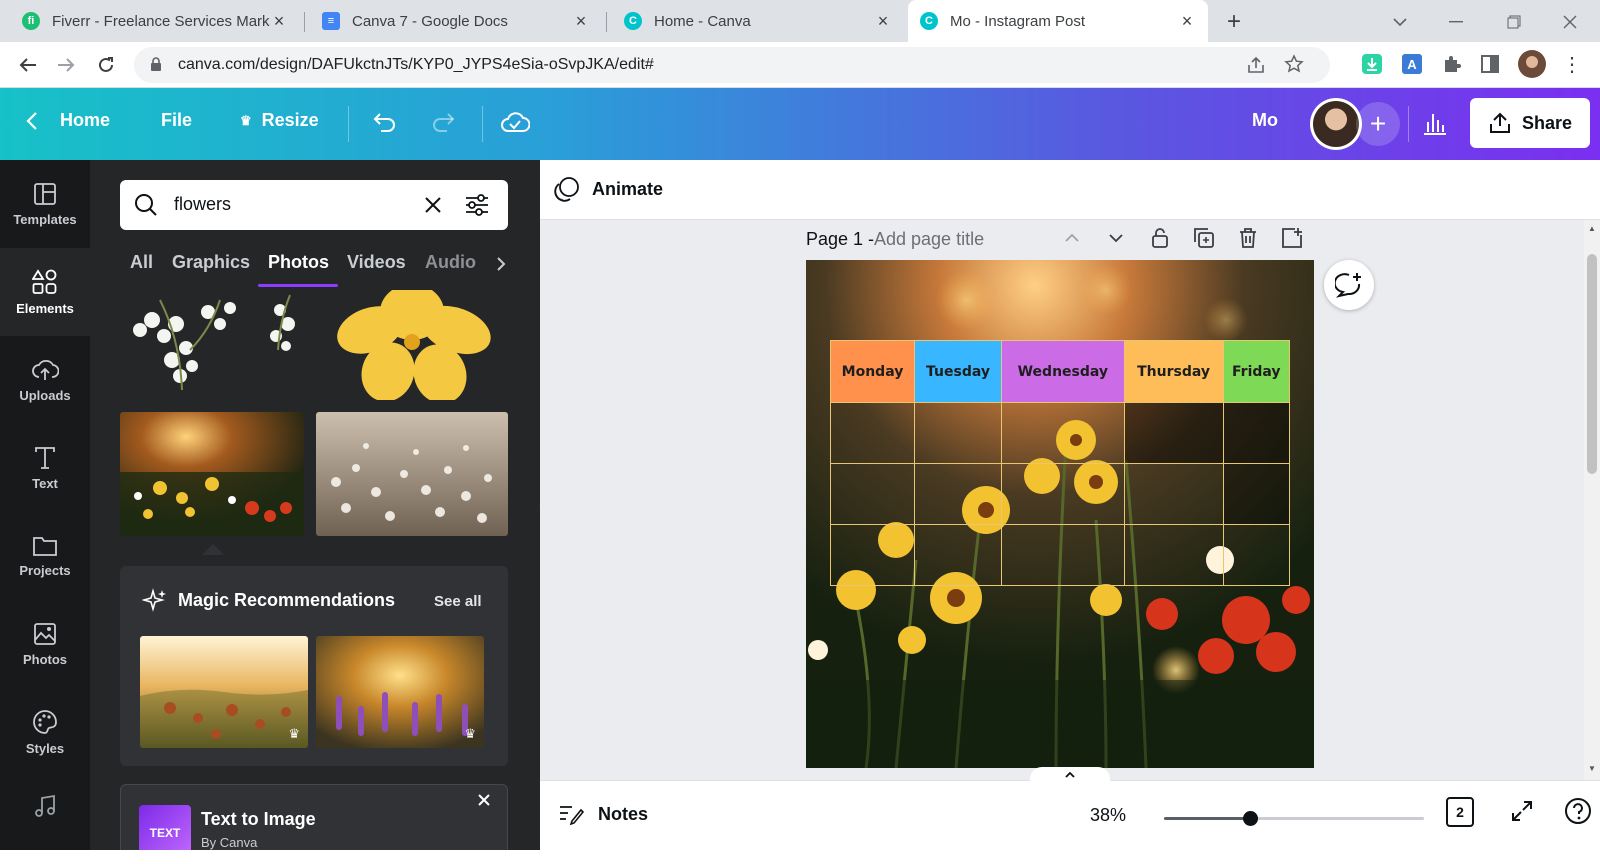 The height and width of the screenshot is (864, 1600). What do you see at coordinates (1349, 285) in the screenshot?
I see `add-comment-button` at bounding box center [1349, 285].